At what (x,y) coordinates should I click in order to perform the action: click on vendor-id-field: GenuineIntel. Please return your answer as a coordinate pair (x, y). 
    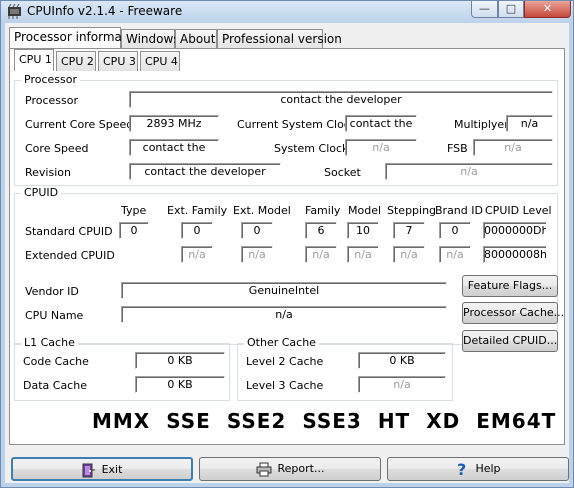
    Looking at the image, I should click on (284, 290).